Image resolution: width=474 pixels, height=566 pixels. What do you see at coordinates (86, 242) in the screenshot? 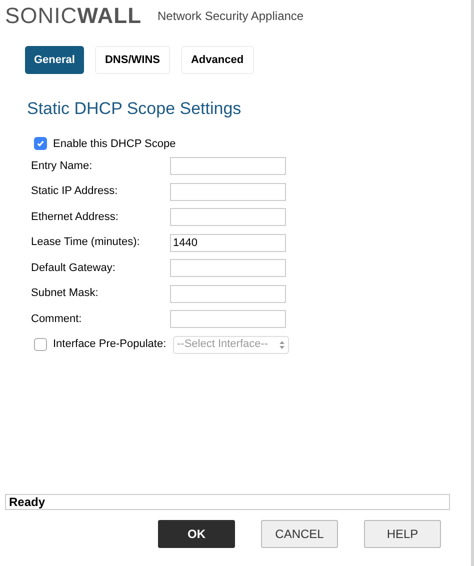
I see `field-label: Lease Time (minutes):` at bounding box center [86, 242].